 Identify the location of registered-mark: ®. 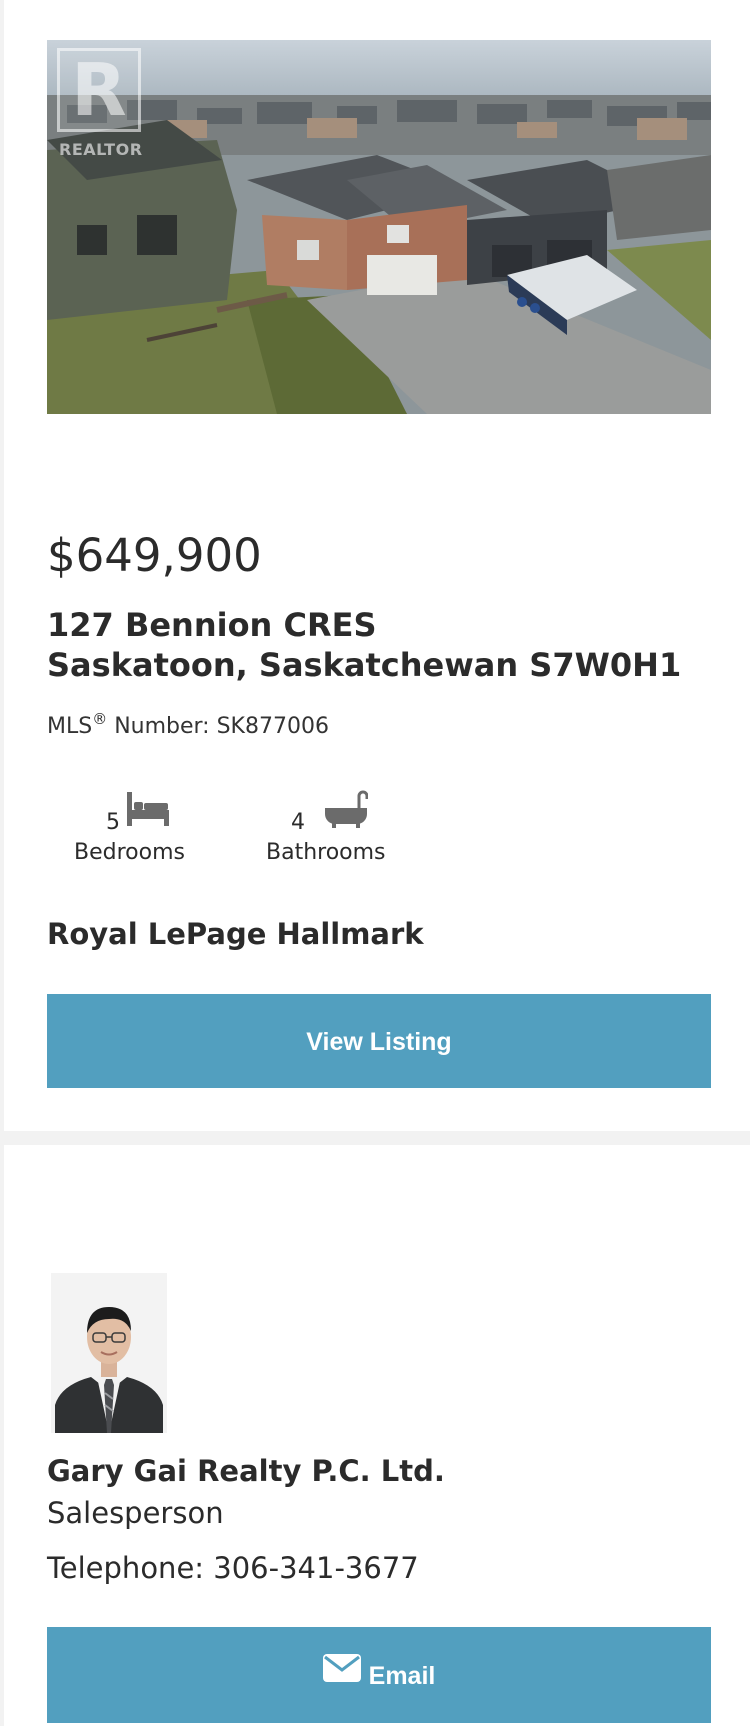
(100, 719).